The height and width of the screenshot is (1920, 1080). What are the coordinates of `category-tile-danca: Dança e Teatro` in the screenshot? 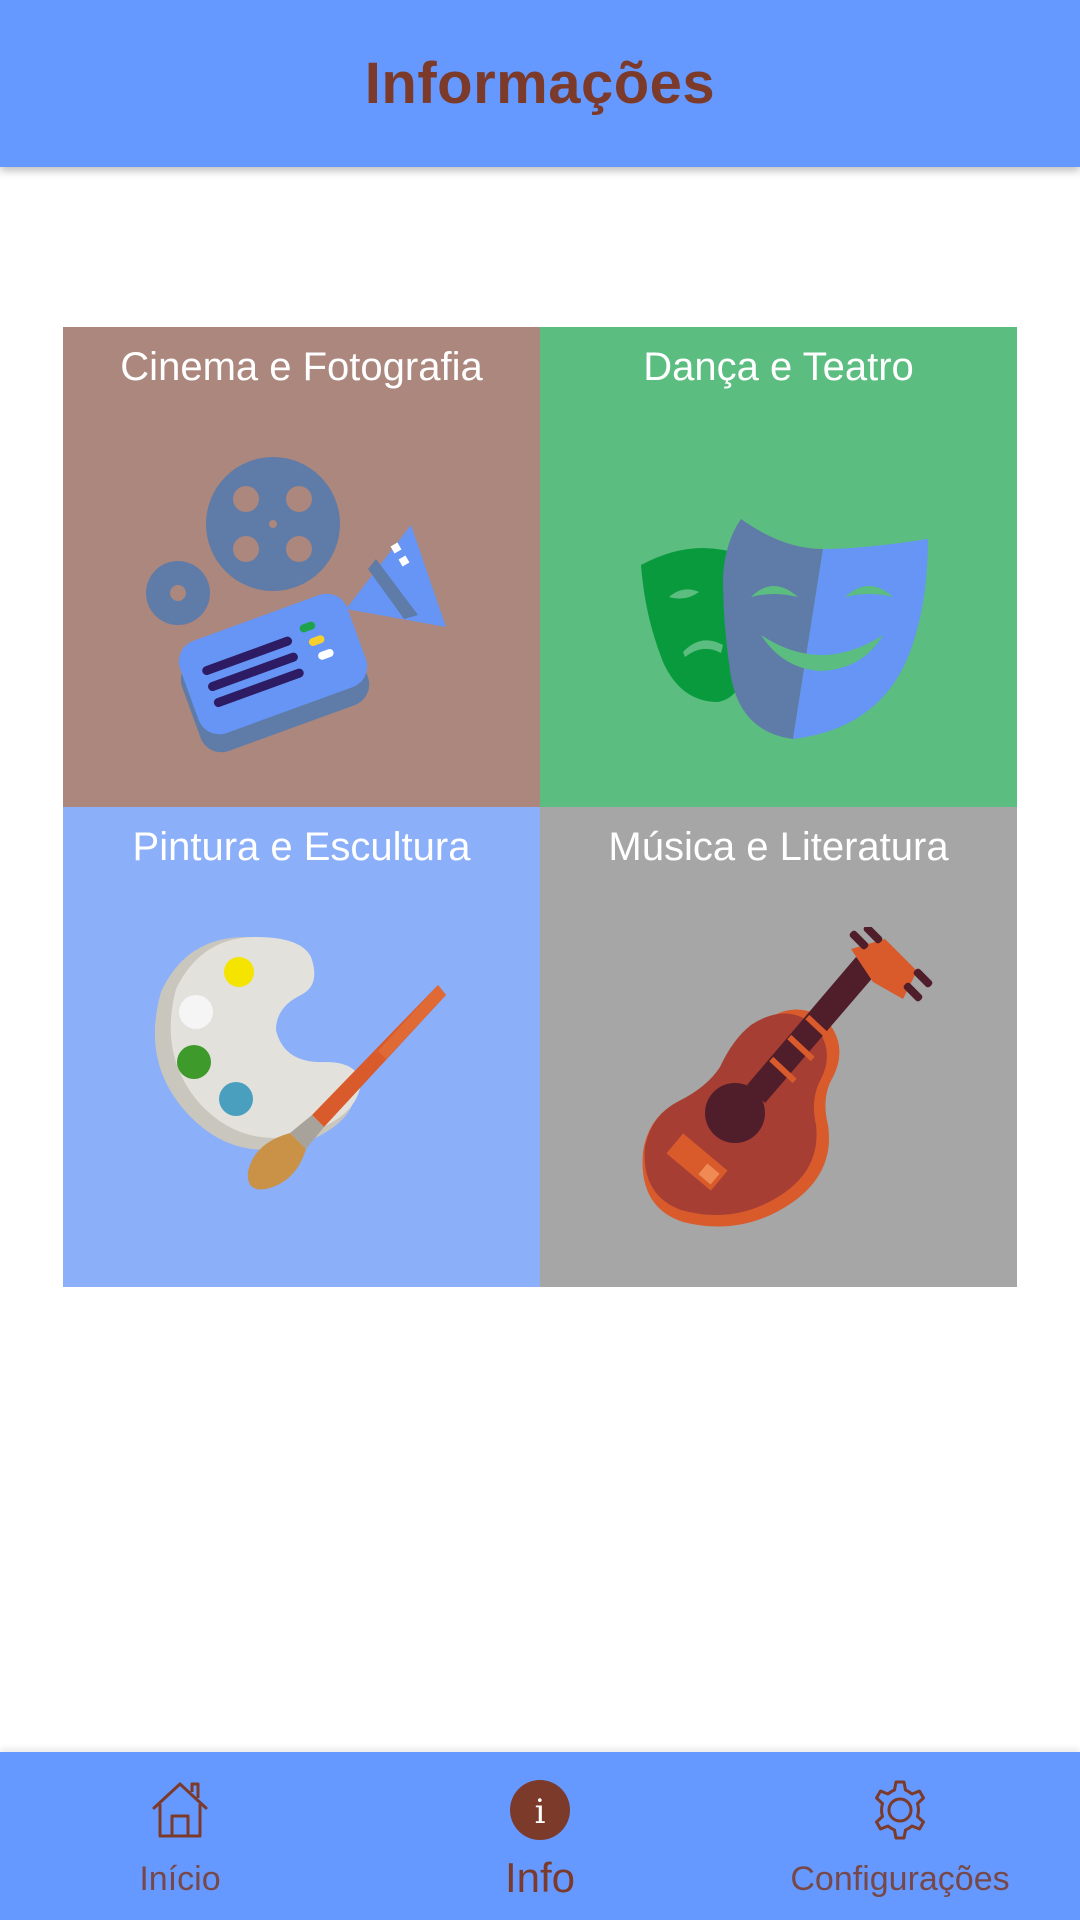 It's located at (778, 567).